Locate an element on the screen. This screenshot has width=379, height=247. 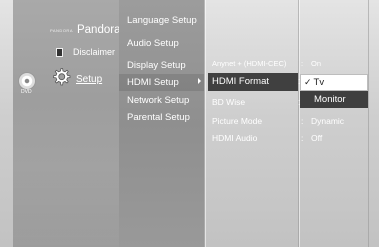
disclaimer-menu-item: Disclaimer is located at coordinates (85, 52).